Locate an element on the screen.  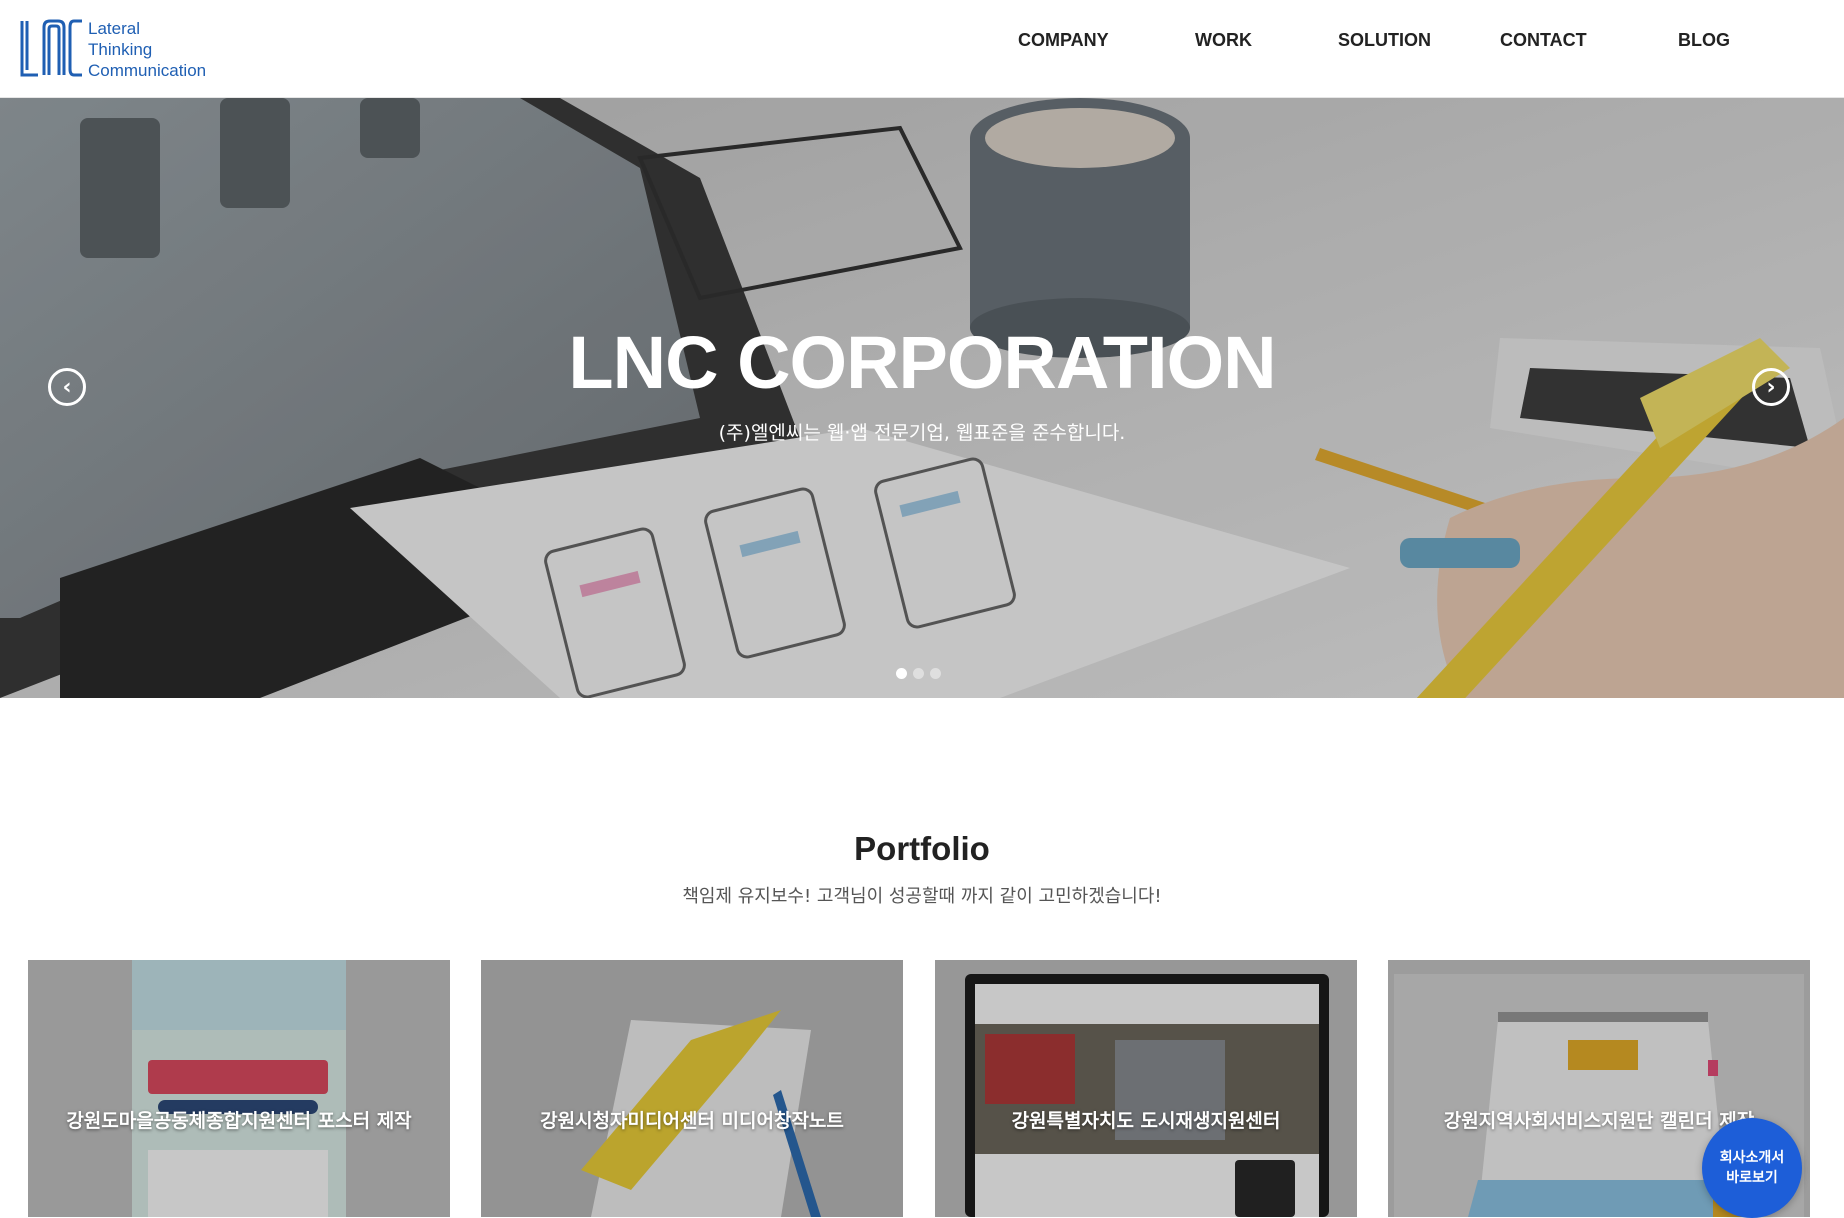
lnc-logo-mark is located at coordinates (51, 48).